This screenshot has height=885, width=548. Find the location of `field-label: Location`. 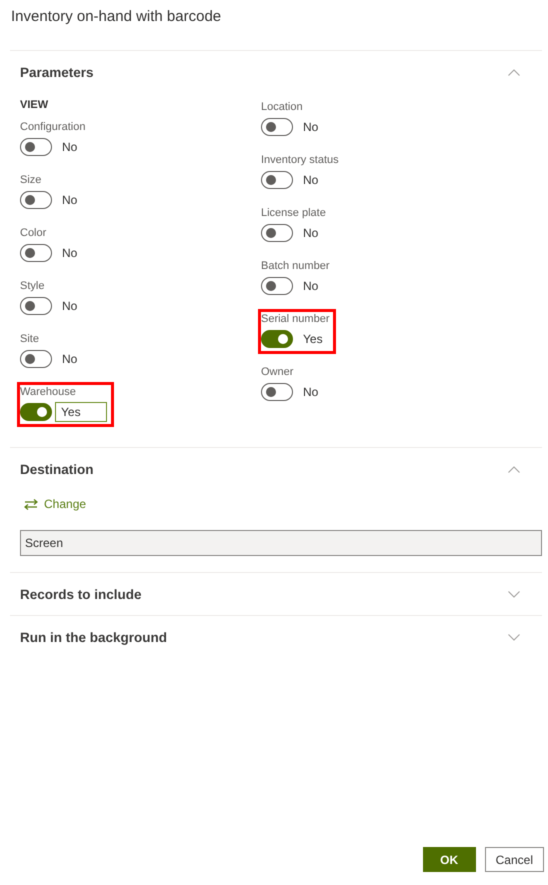

field-label: Location is located at coordinates (282, 107).